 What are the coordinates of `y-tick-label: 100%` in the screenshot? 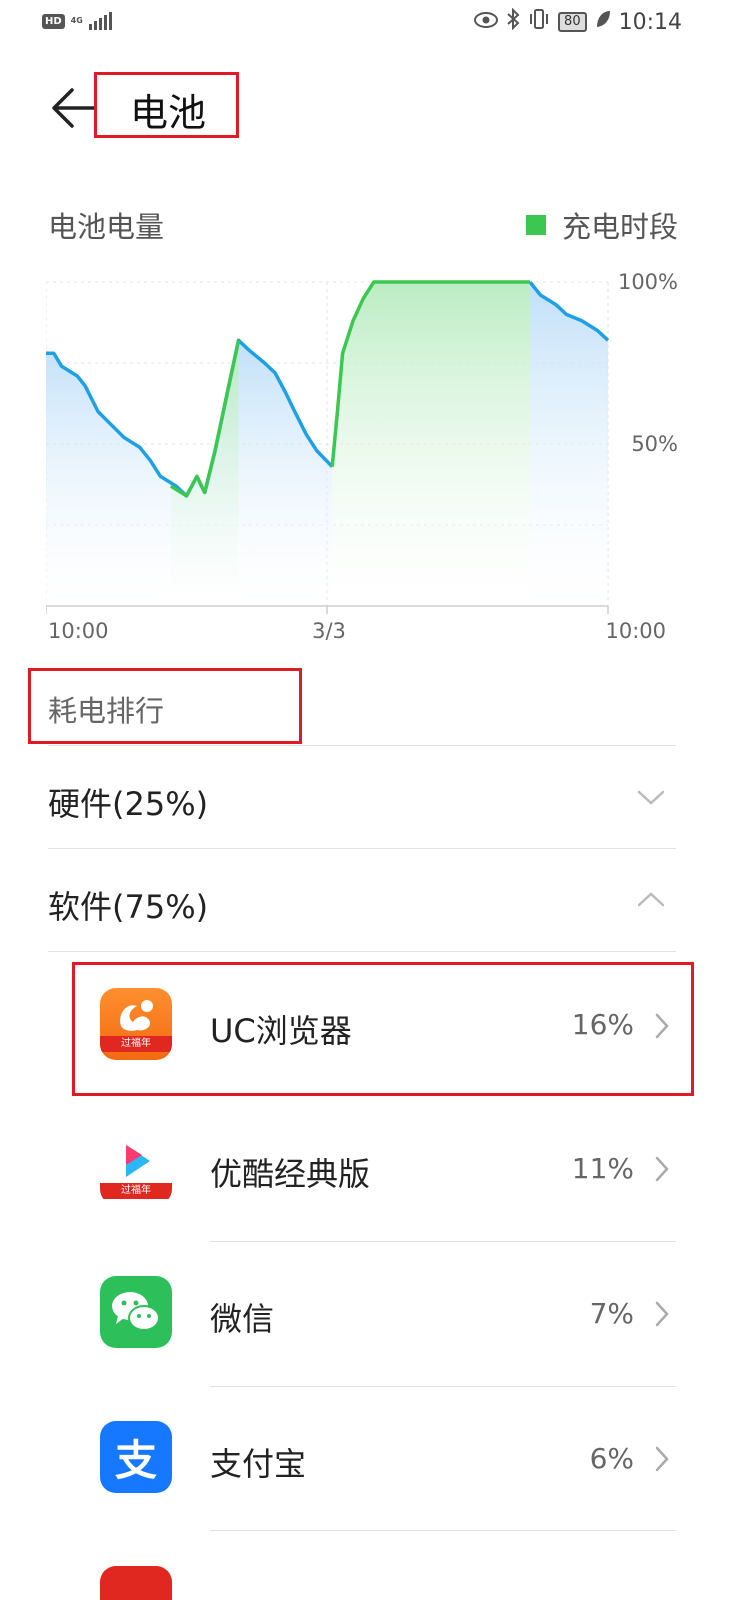 It's located at (648, 282).